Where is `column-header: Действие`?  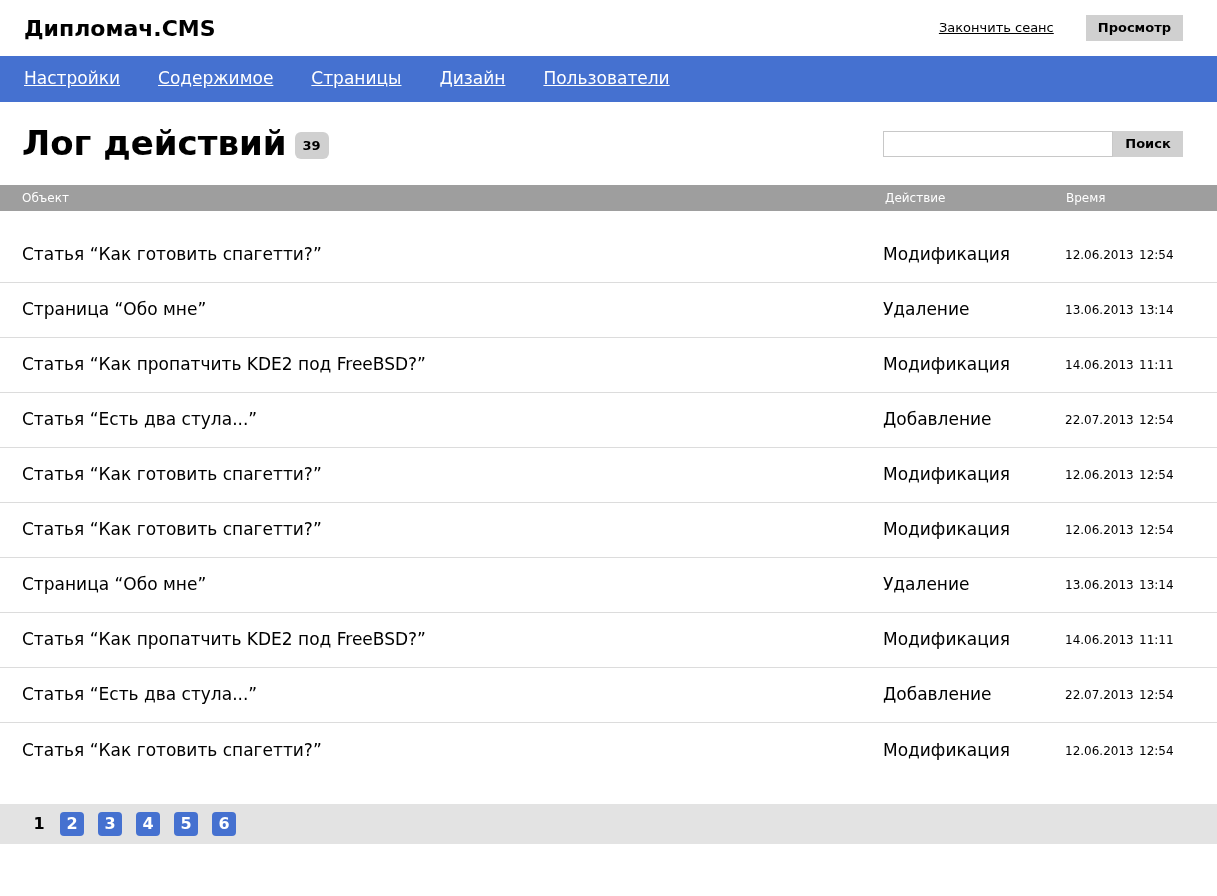 column-header: Действие is located at coordinates (916, 198).